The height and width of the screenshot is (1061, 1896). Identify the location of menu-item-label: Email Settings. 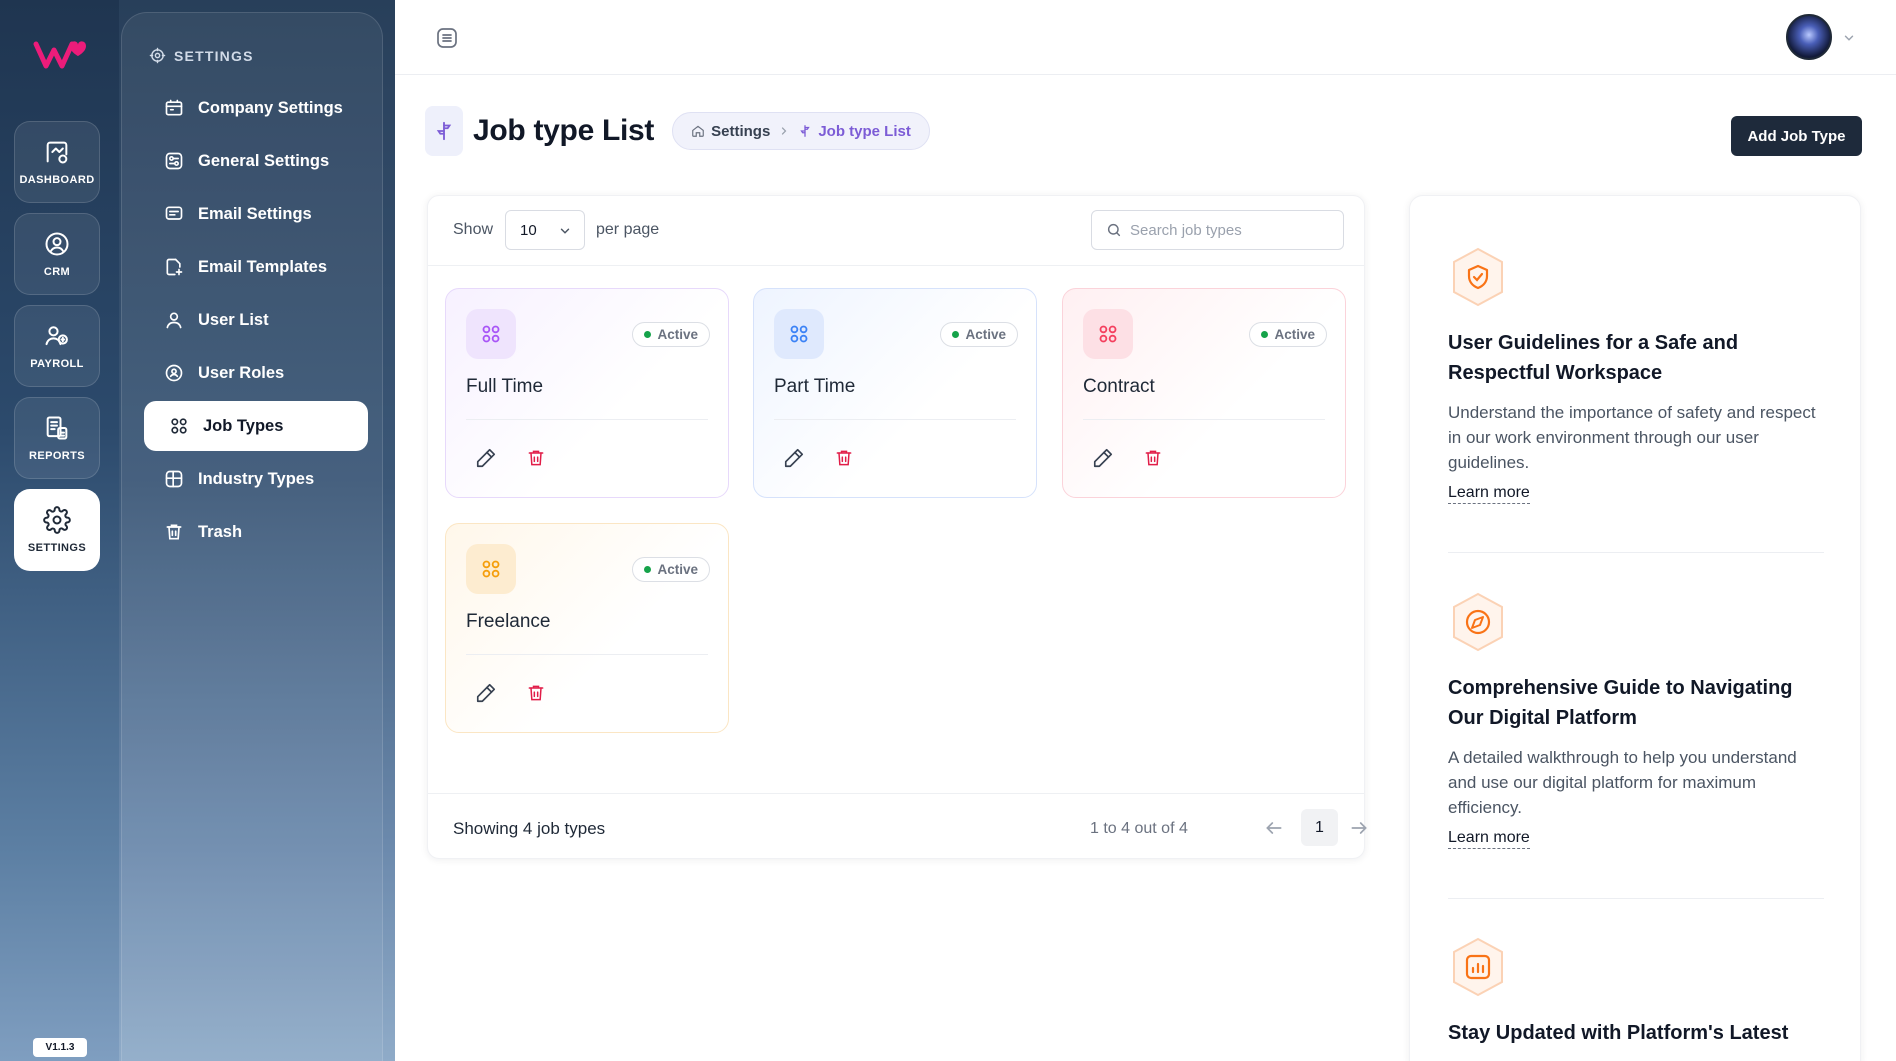
(255, 213).